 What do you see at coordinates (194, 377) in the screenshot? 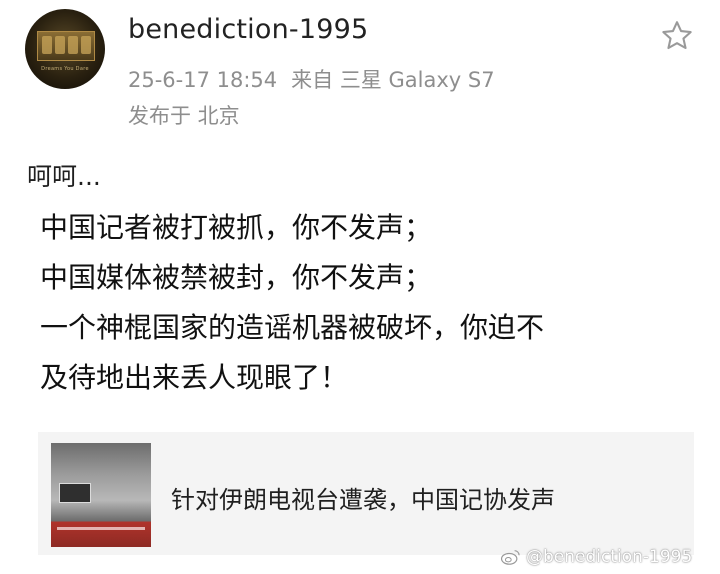
I see `post-line: 及待地出来丢人现眼了！` at bounding box center [194, 377].